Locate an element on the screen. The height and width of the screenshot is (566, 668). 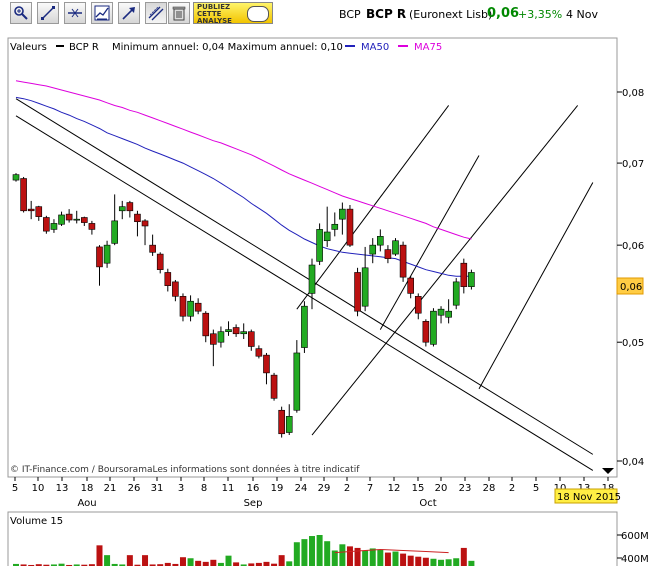
x-tick-label: 13 is located at coordinates (62, 488).